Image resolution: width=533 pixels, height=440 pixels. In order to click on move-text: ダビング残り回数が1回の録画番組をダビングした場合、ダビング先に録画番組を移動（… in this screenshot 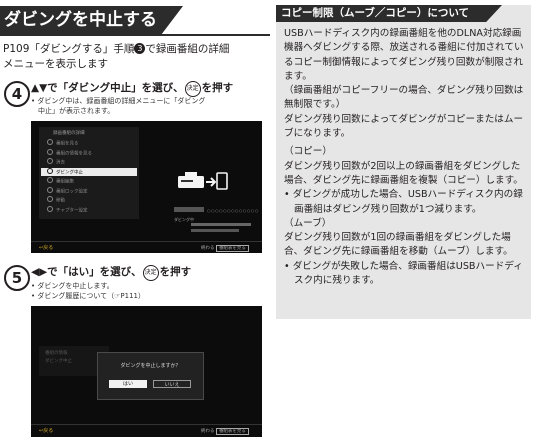, I will do `click(398, 245)`.